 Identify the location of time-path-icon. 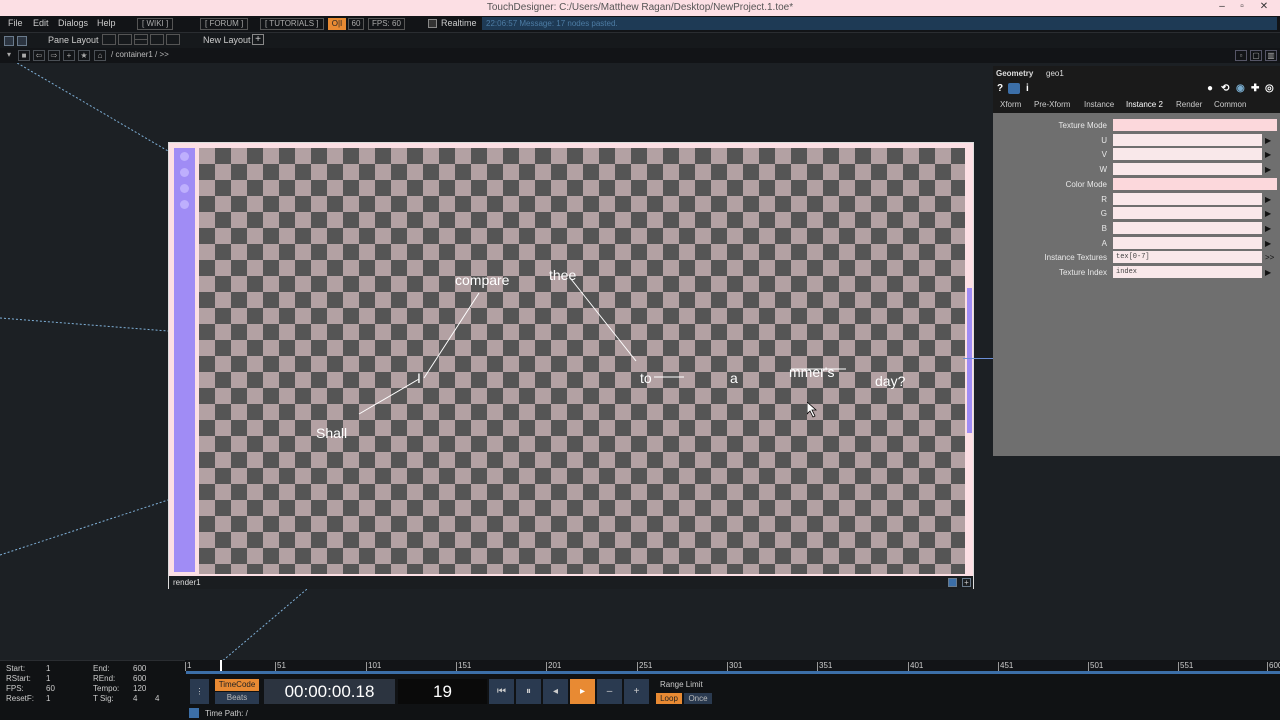
(194, 713).